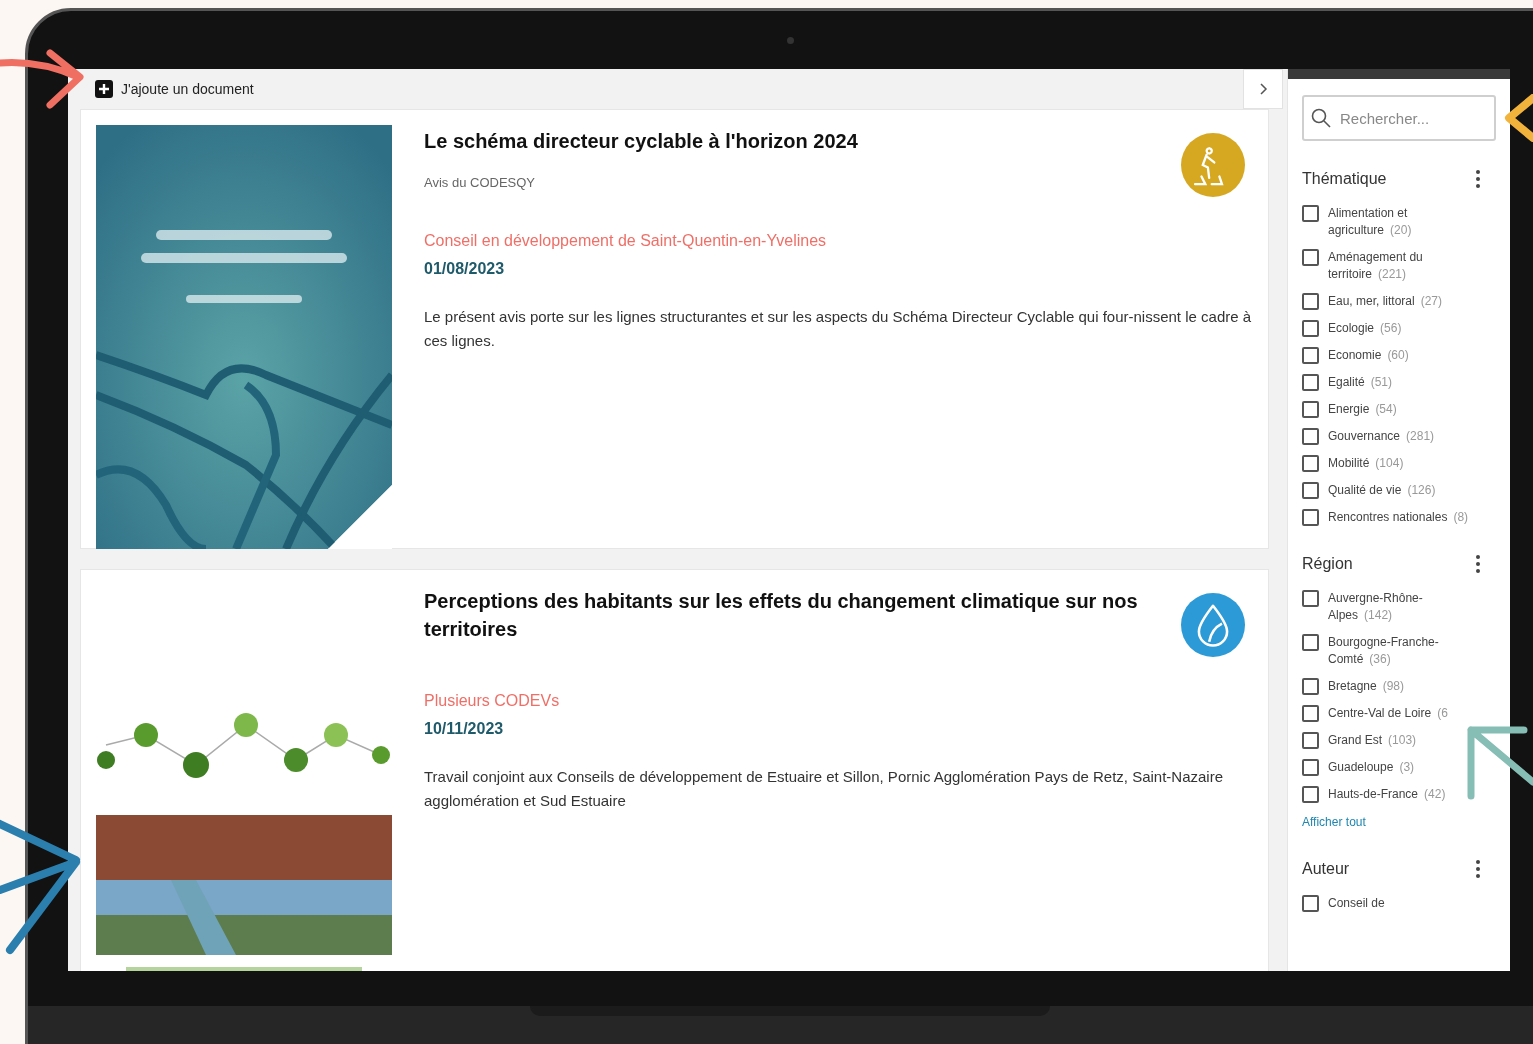 Image resolution: width=1533 pixels, height=1044 pixels. What do you see at coordinates (187, 89) in the screenshot?
I see `add-document-link: J'ajoute un document` at bounding box center [187, 89].